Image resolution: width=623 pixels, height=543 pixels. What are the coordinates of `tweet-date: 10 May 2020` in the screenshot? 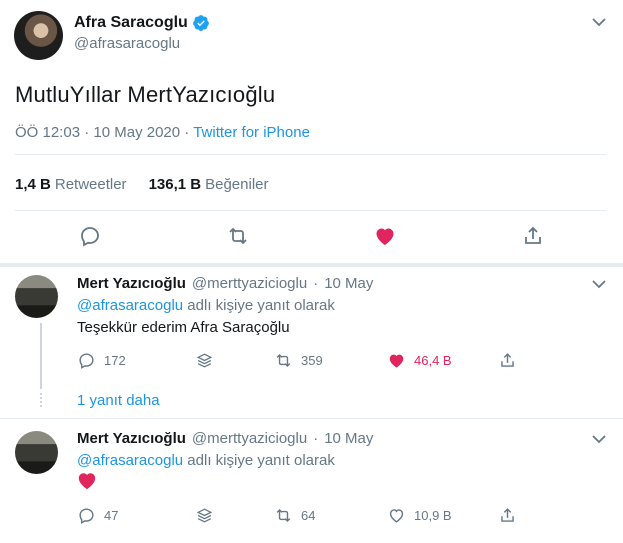 It's located at (136, 132).